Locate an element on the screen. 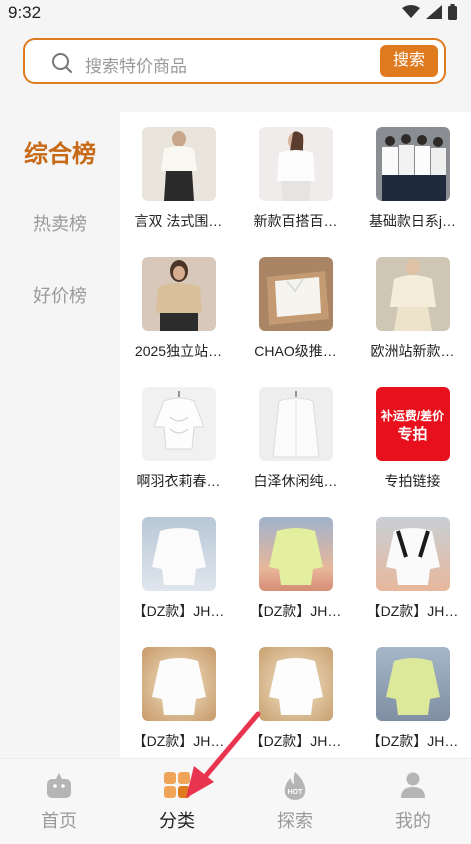 Image resolution: width=471 pixels, height=844 pixels. nav-label: 分类 is located at coordinates (177, 821).